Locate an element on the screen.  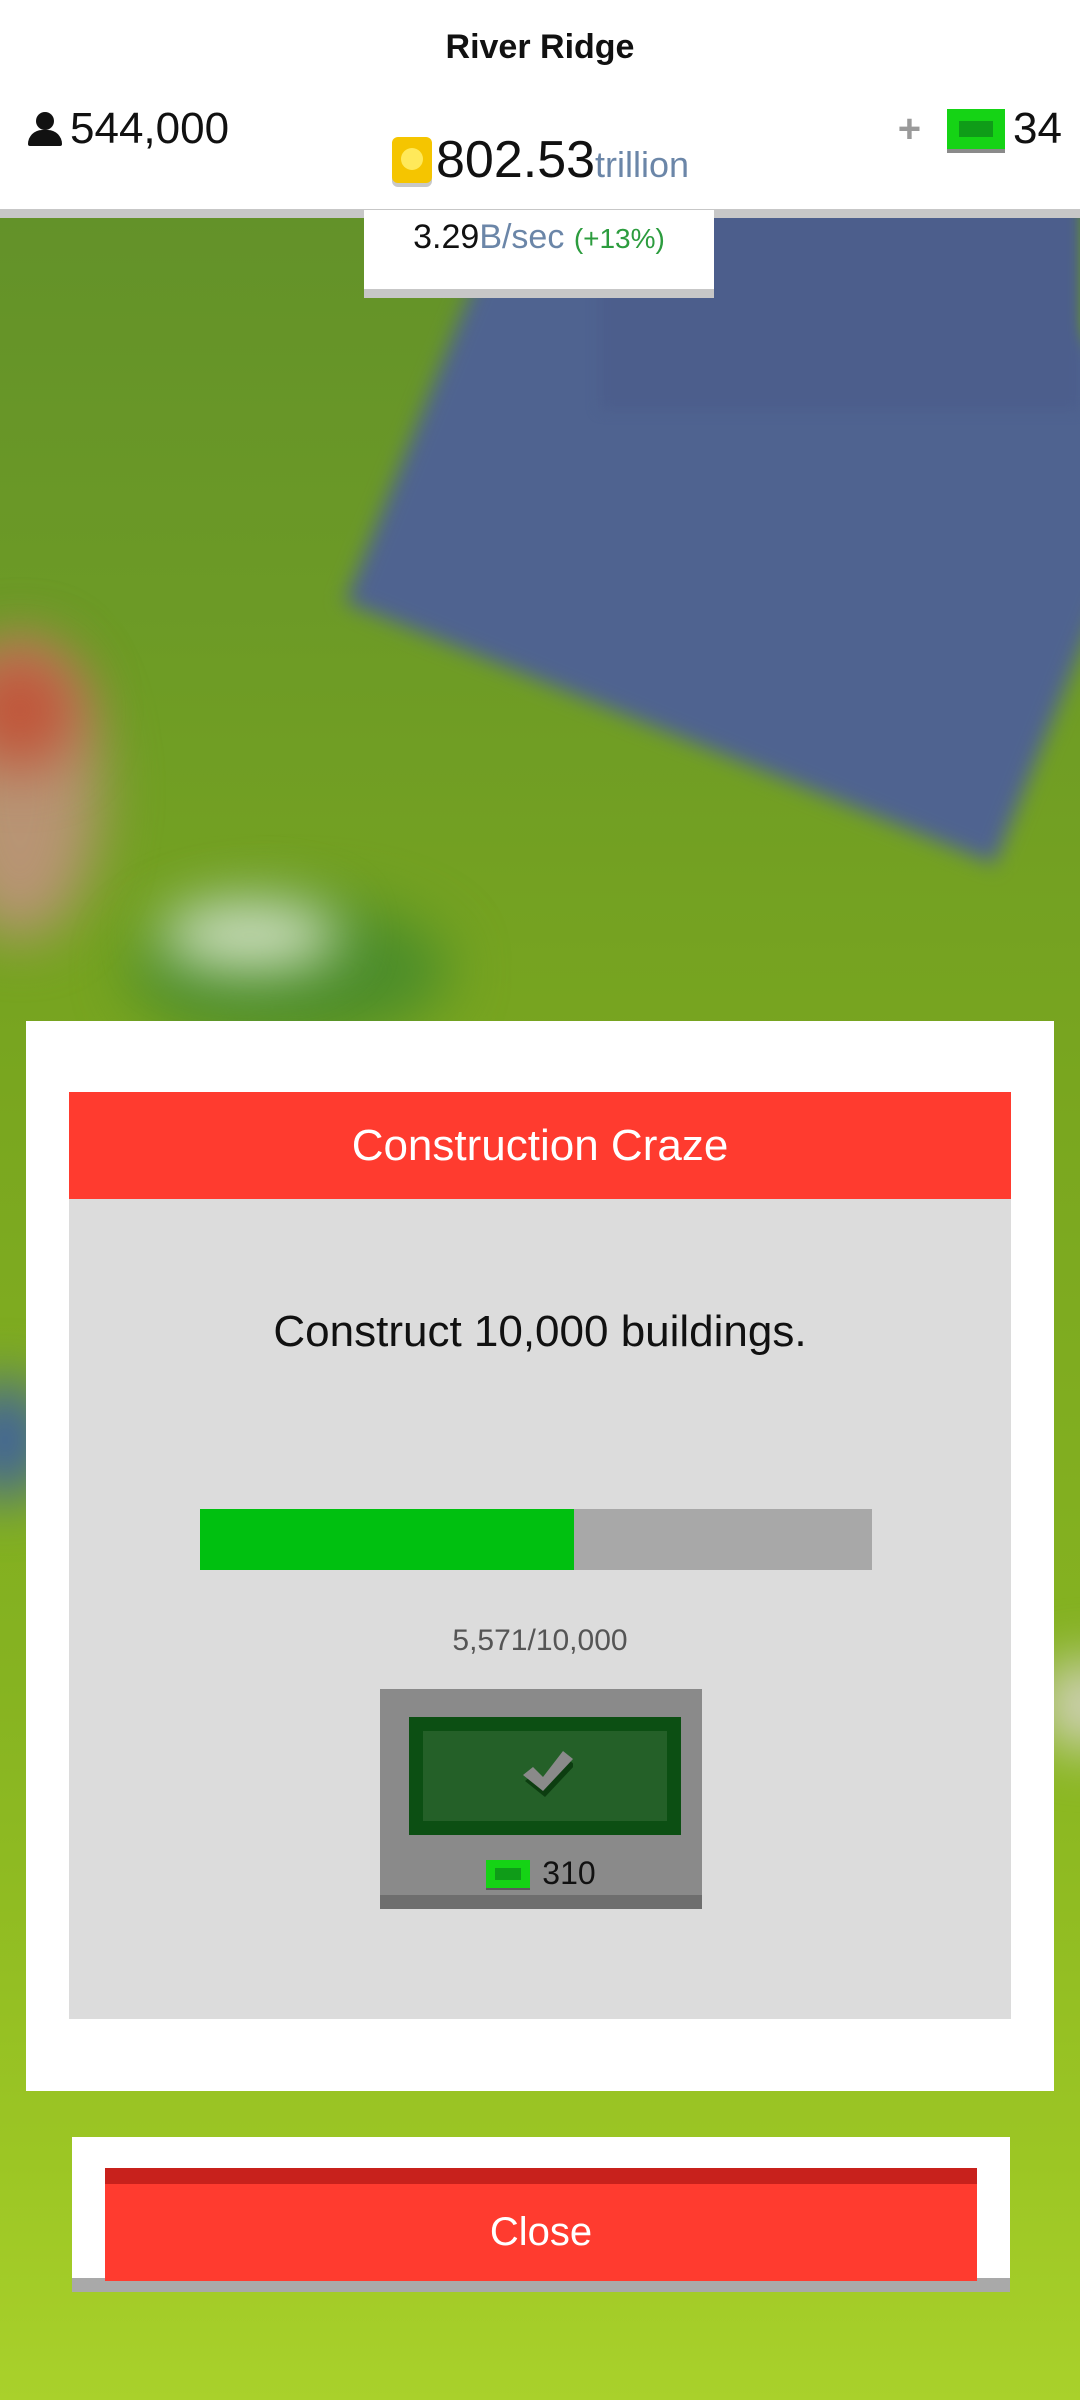
goal-description: Construct 10,000 buildings. is located at coordinates (540, 1331).